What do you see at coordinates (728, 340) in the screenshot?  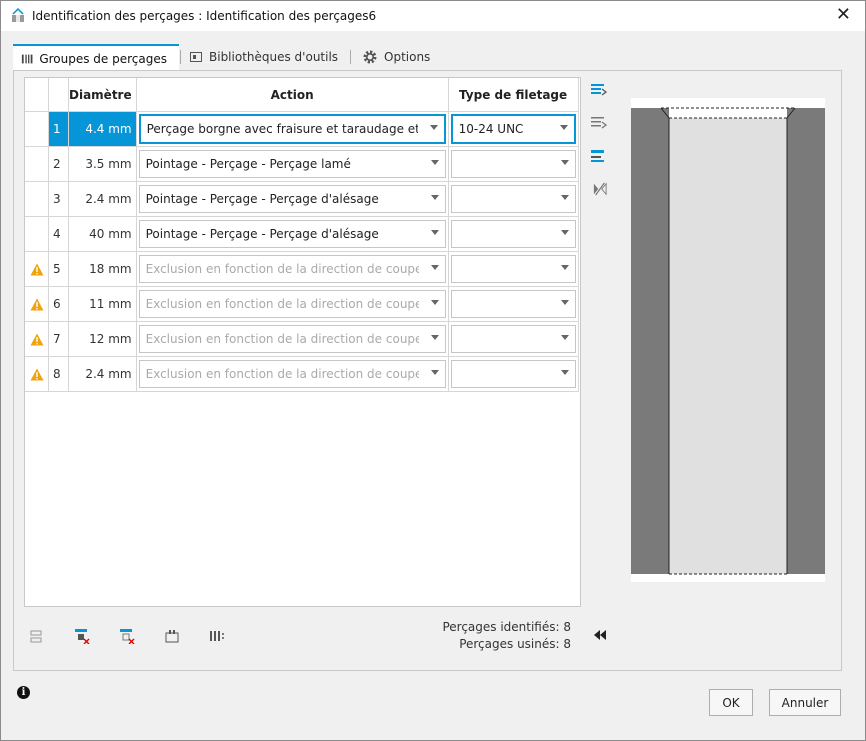 I see `hole-preview` at bounding box center [728, 340].